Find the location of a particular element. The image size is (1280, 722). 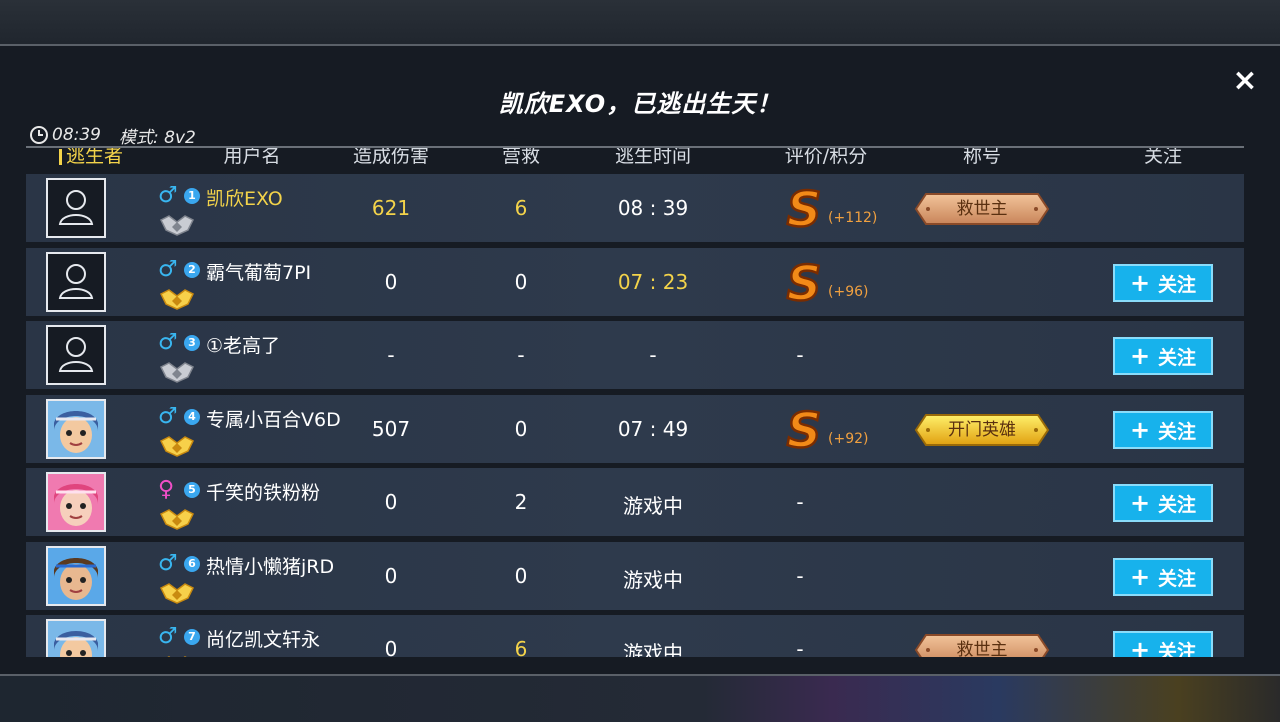

clock-icon is located at coordinates (39, 135).